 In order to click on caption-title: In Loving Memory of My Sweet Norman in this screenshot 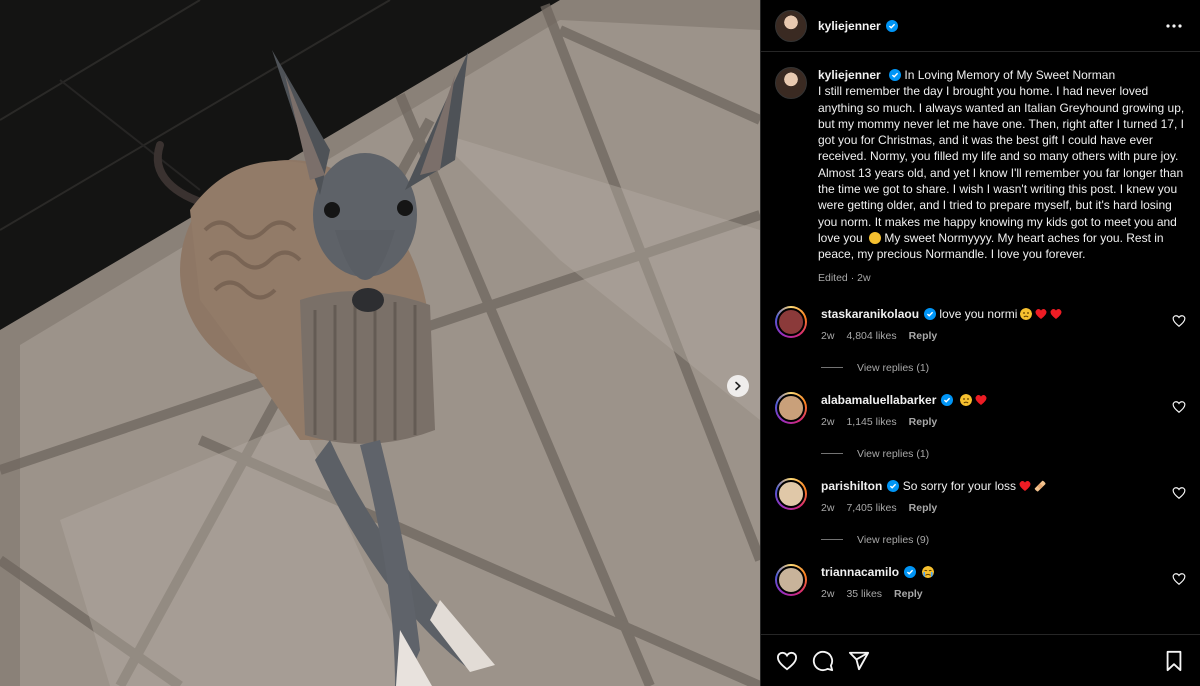, I will do `click(1010, 75)`.